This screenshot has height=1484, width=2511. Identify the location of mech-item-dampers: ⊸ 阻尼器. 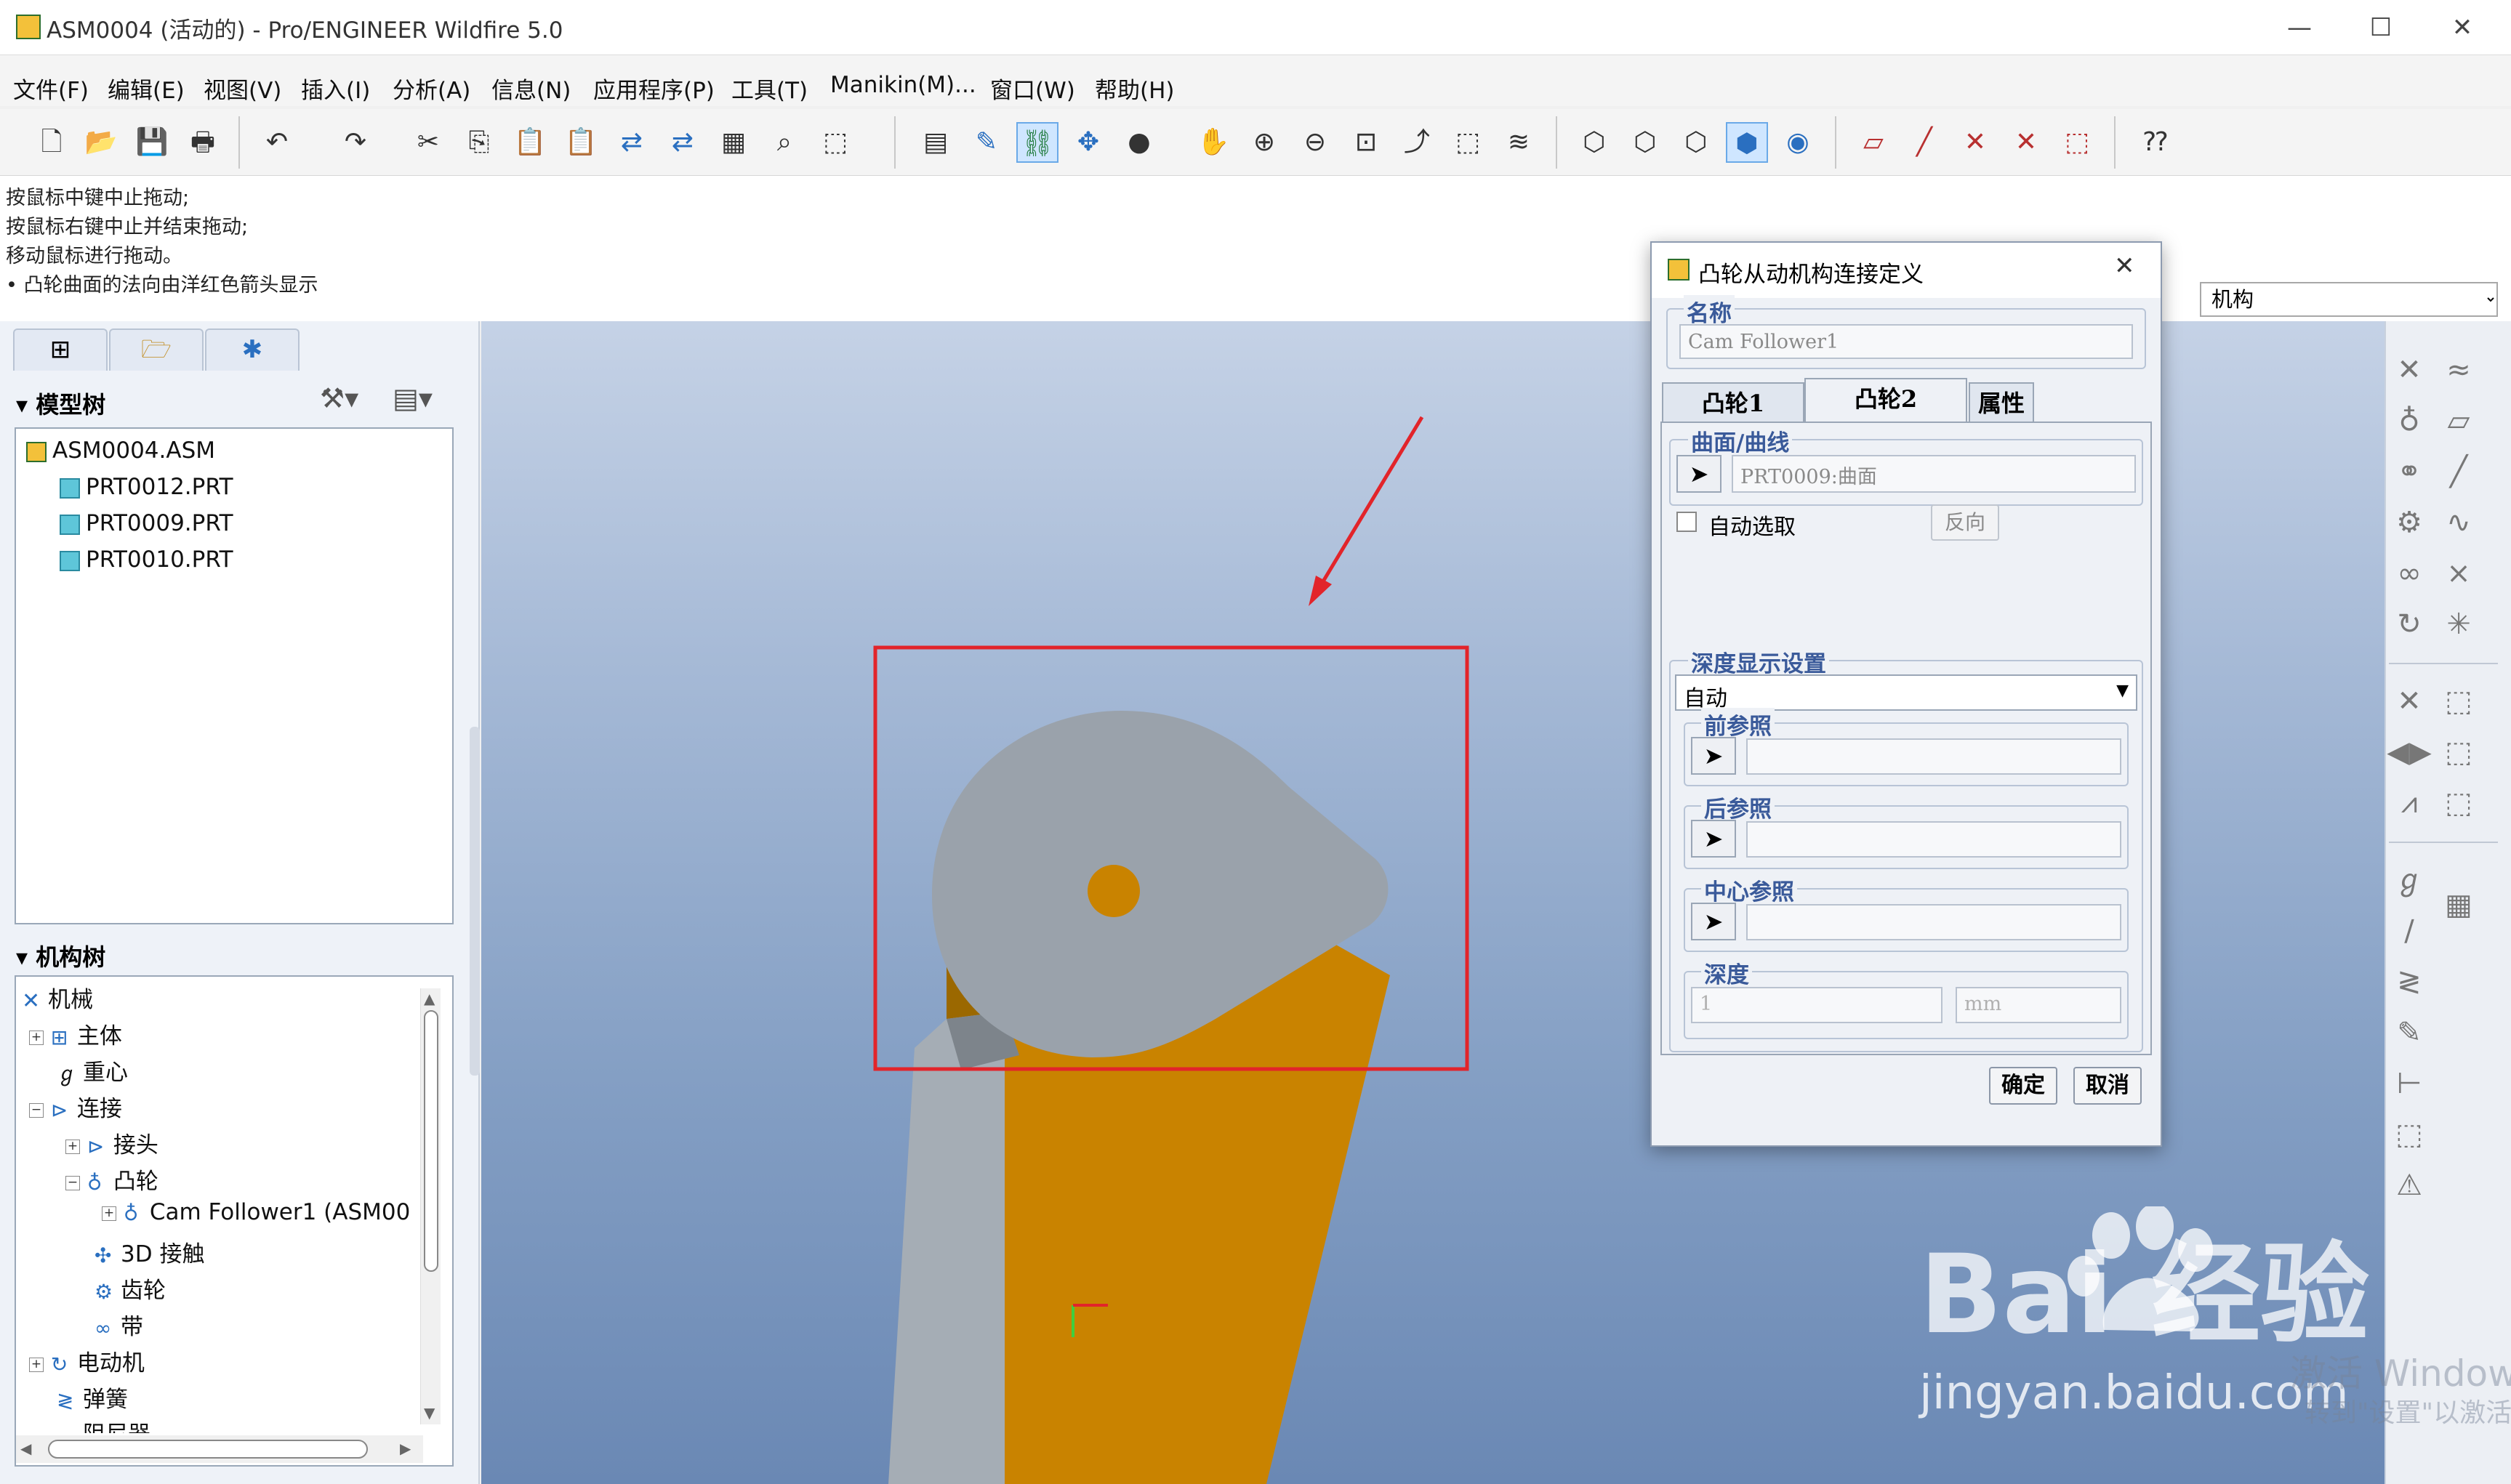
(103, 1425).